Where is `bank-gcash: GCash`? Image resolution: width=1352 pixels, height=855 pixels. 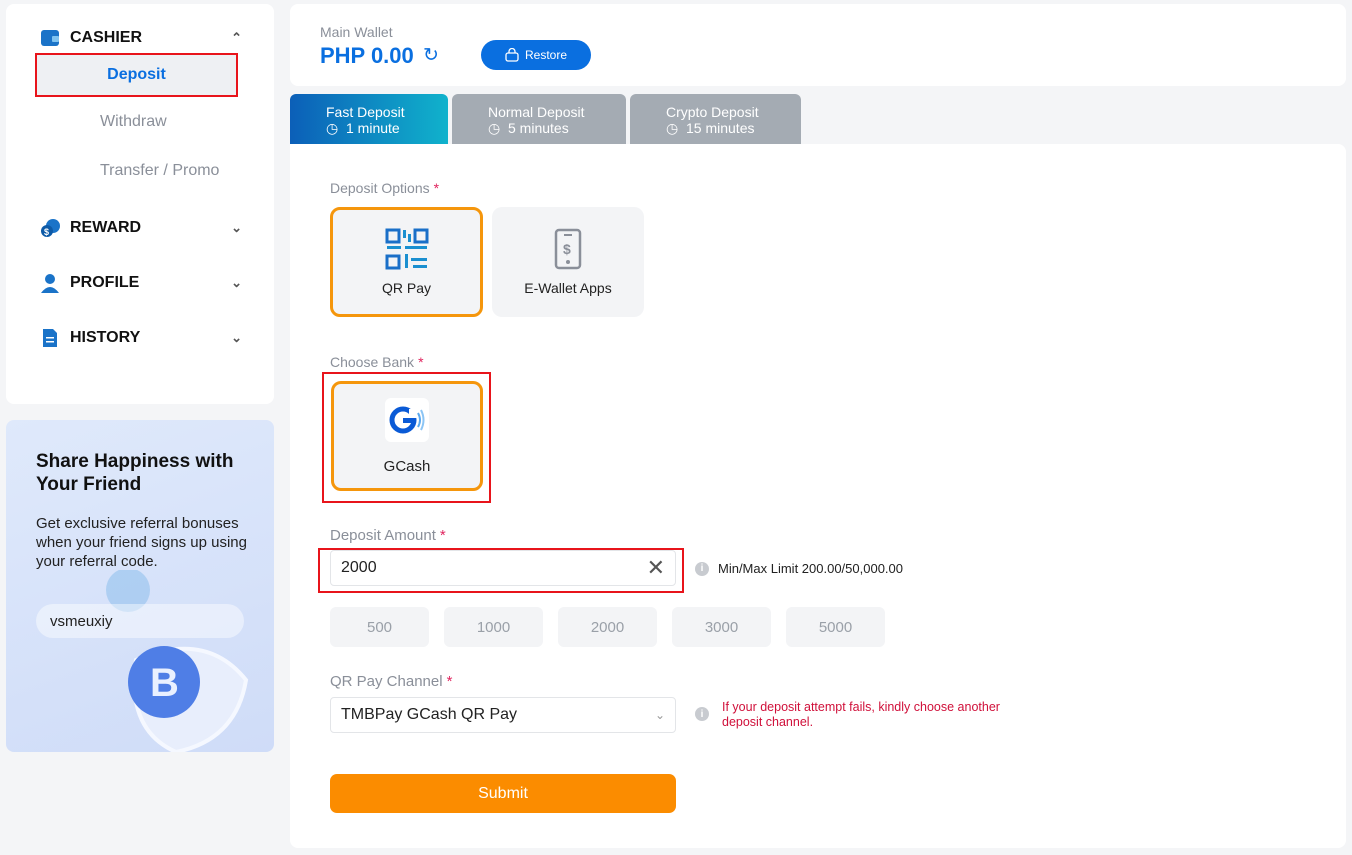 bank-gcash: GCash is located at coordinates (407, 436).